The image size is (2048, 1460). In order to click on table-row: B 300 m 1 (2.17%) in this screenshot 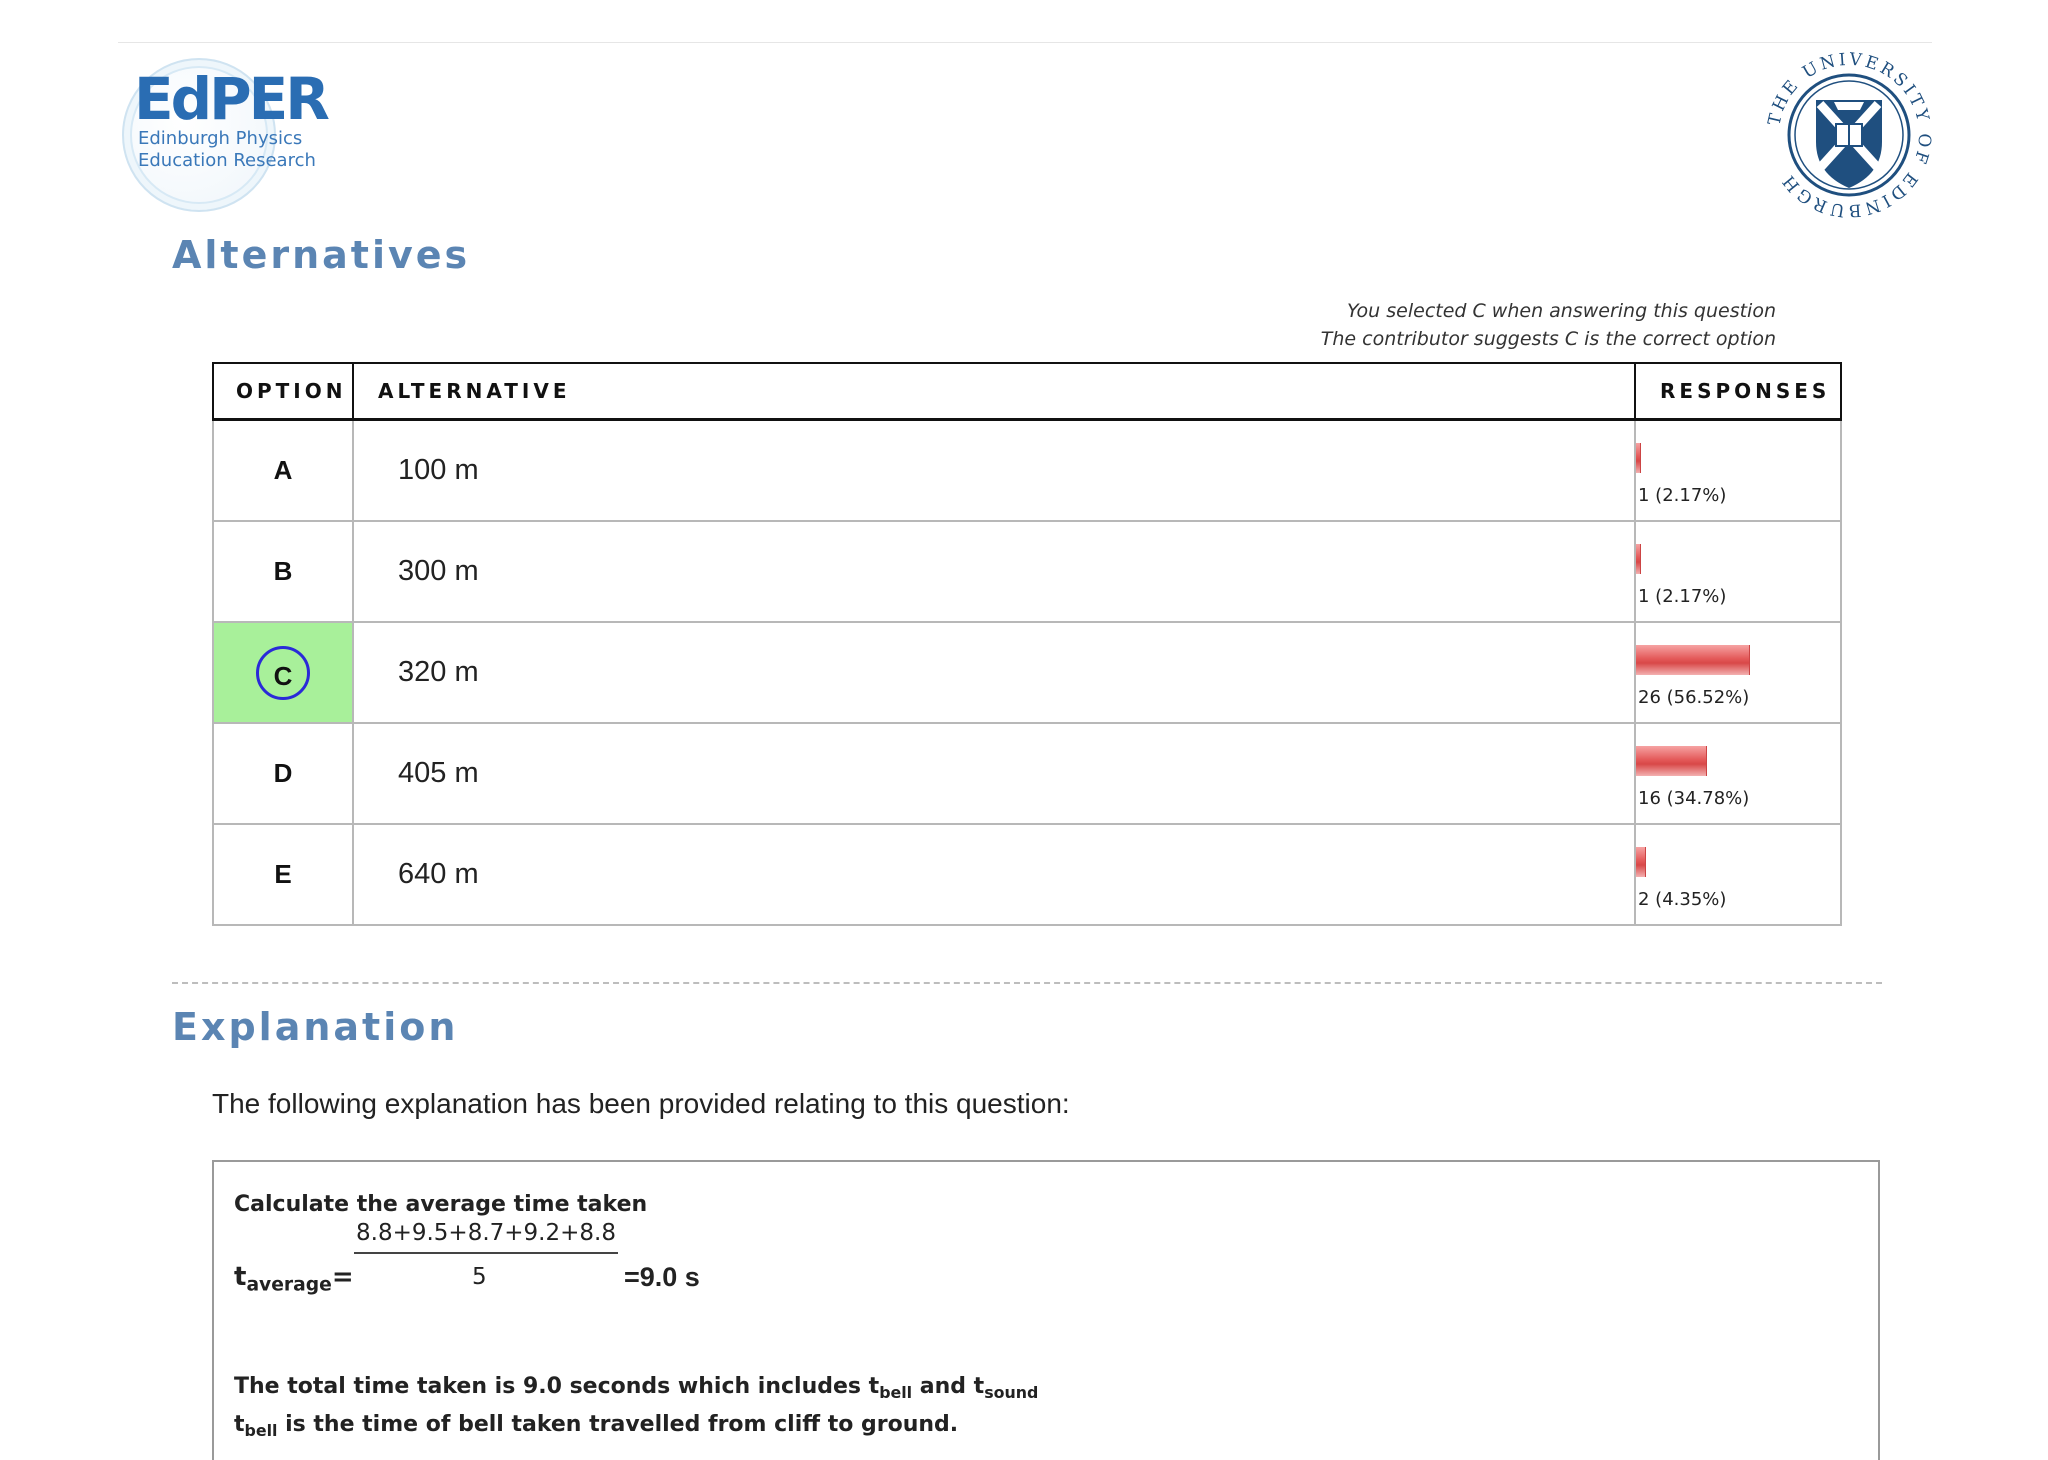, I will do `click(1027, 571)`.